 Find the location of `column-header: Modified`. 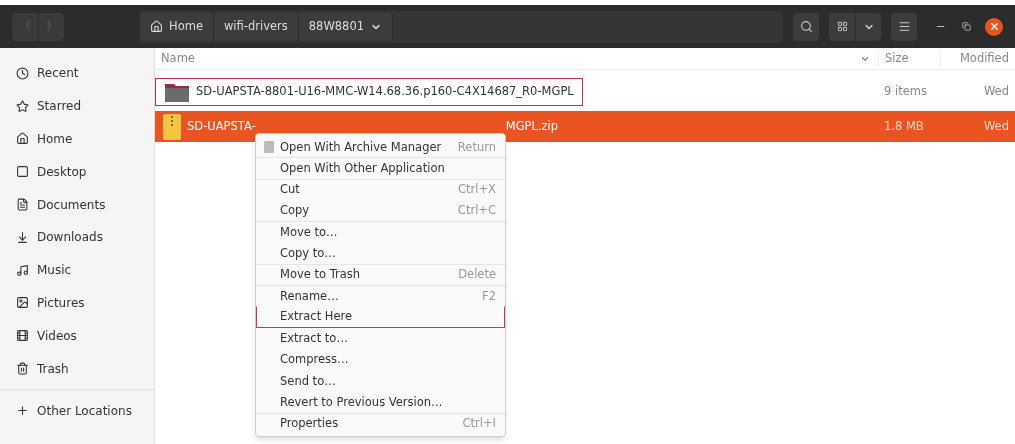

column-header: Modified is located at coordinates (977, 58).